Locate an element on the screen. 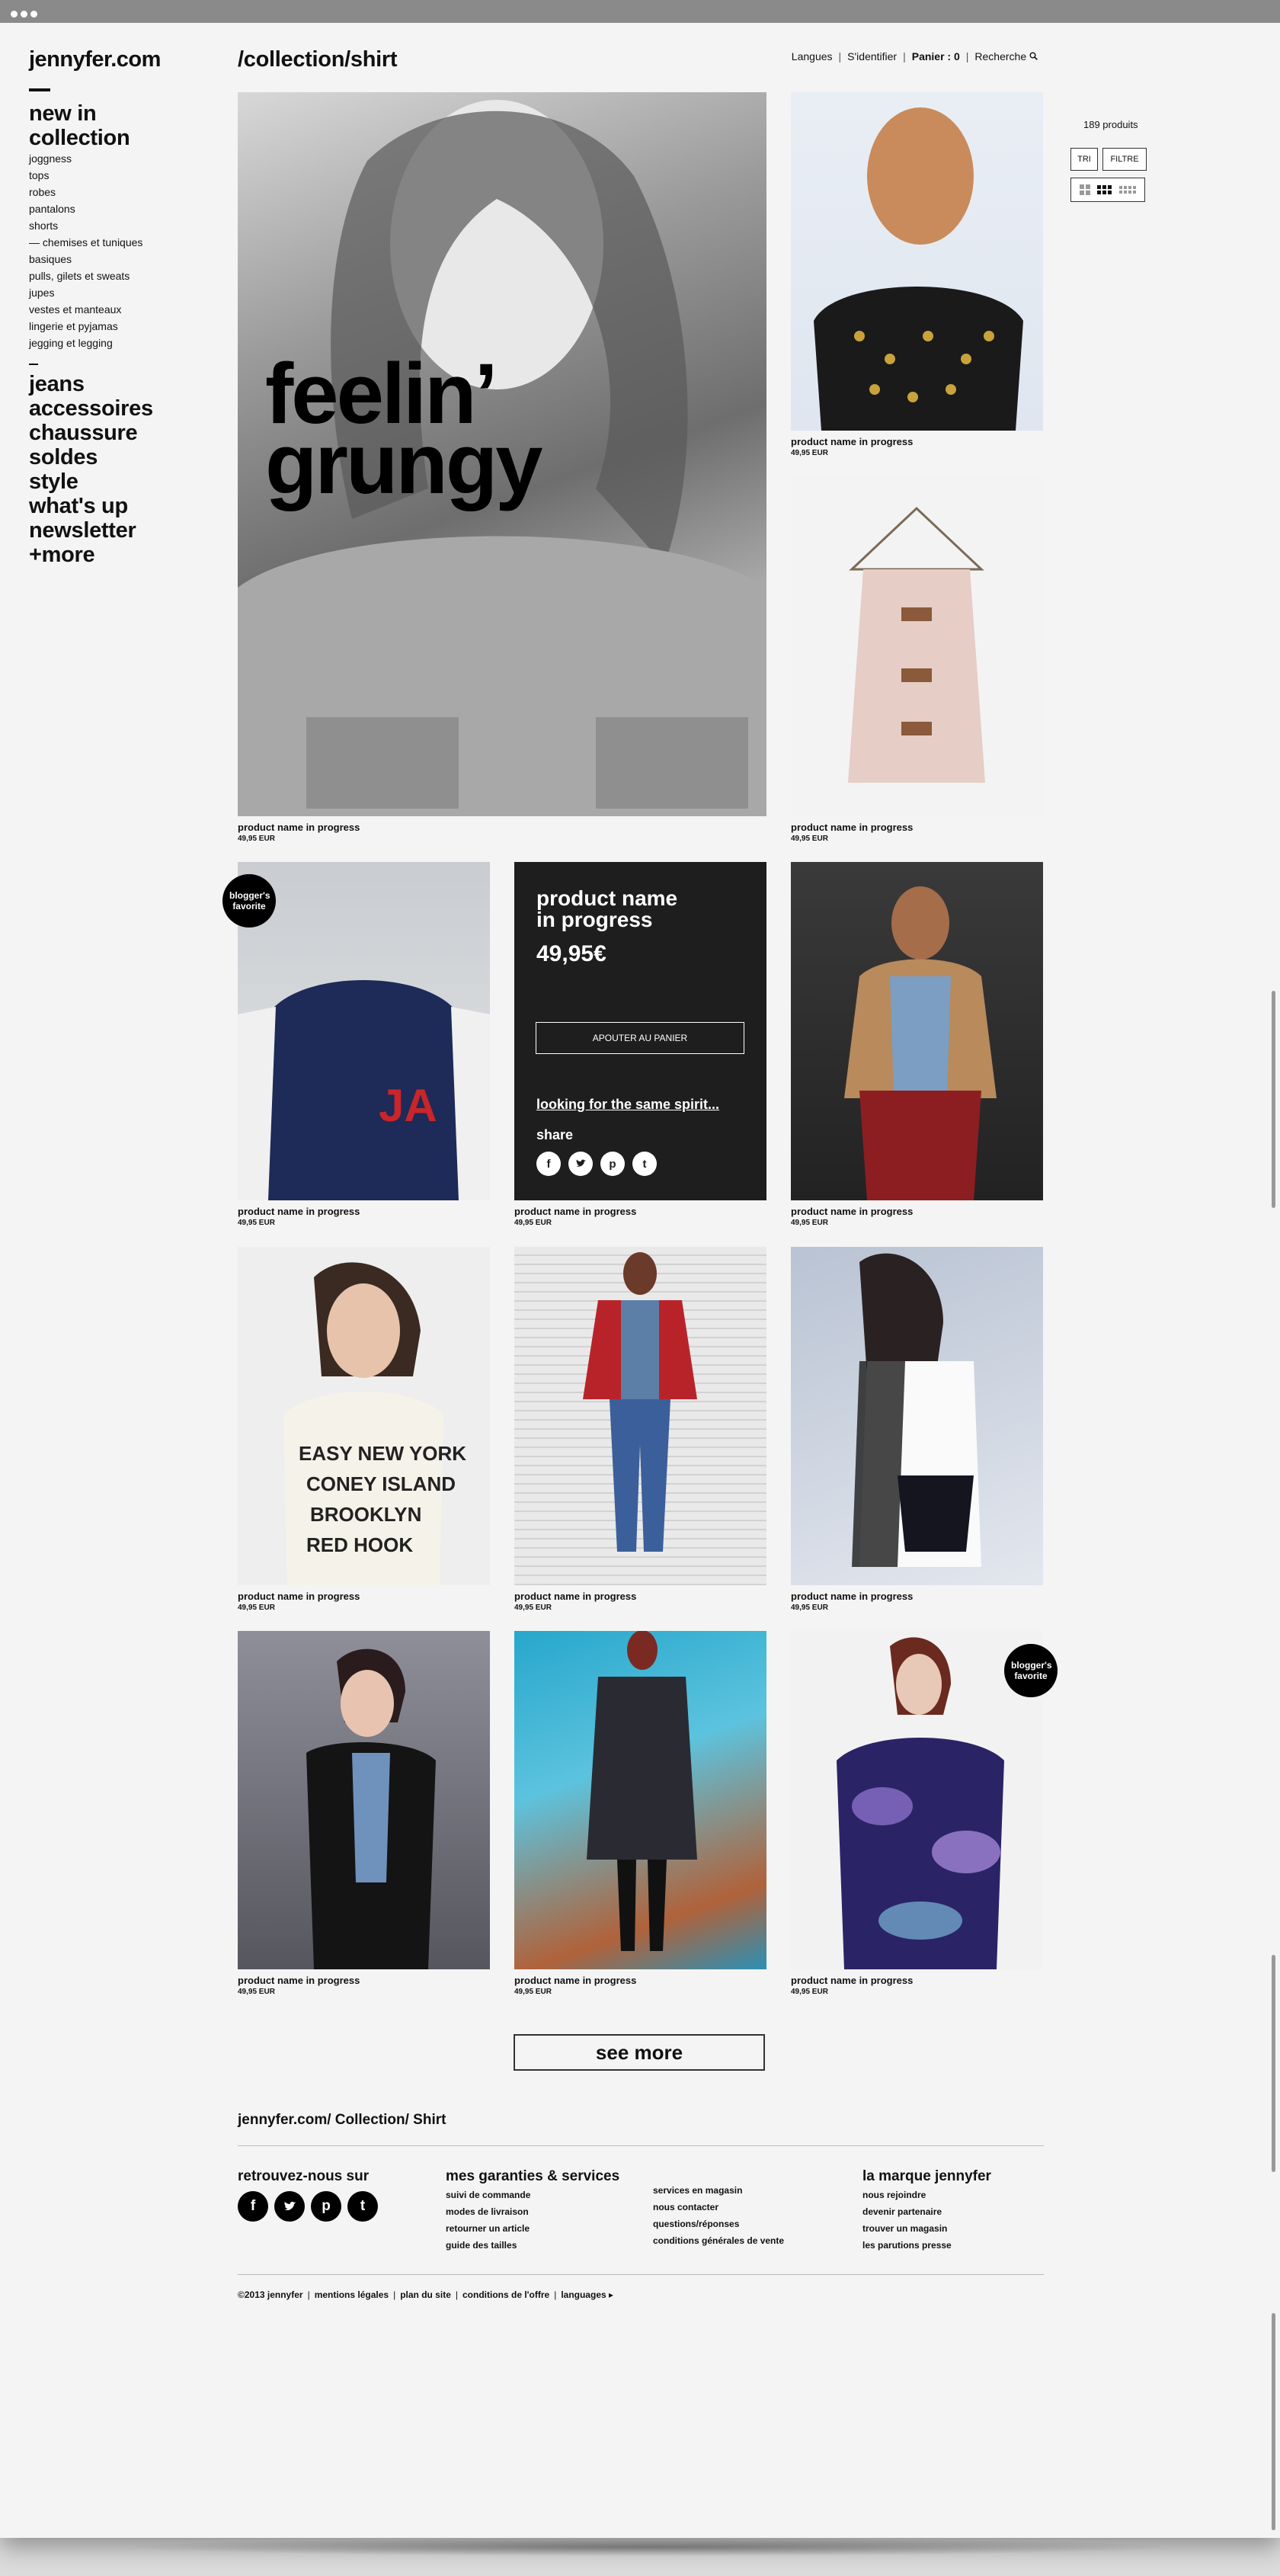 This screenshot has width=1280, height=2576. title-bar is located at coordinates (640, 11).